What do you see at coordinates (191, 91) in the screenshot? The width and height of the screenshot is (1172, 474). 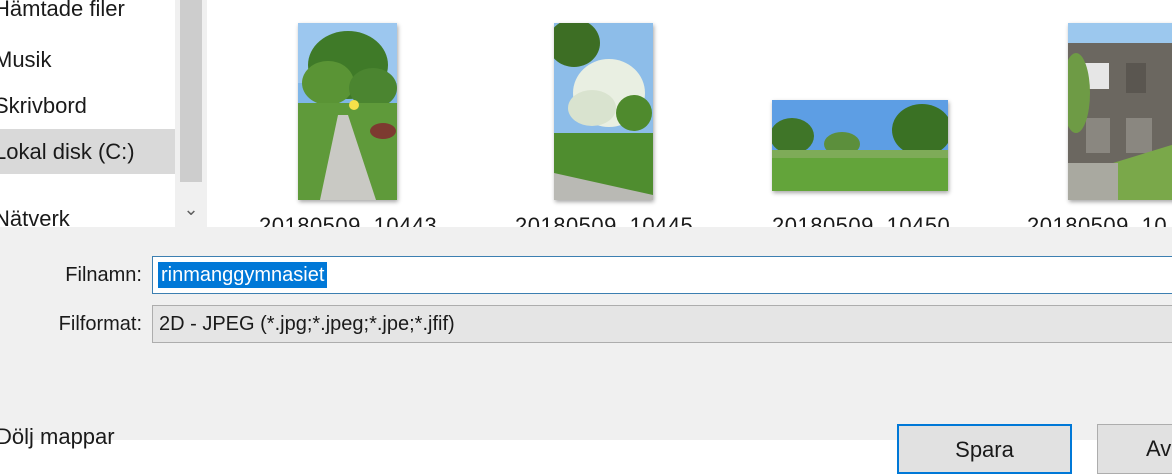 I see `scrollbar-thumb` at bounding box center [191, 91].